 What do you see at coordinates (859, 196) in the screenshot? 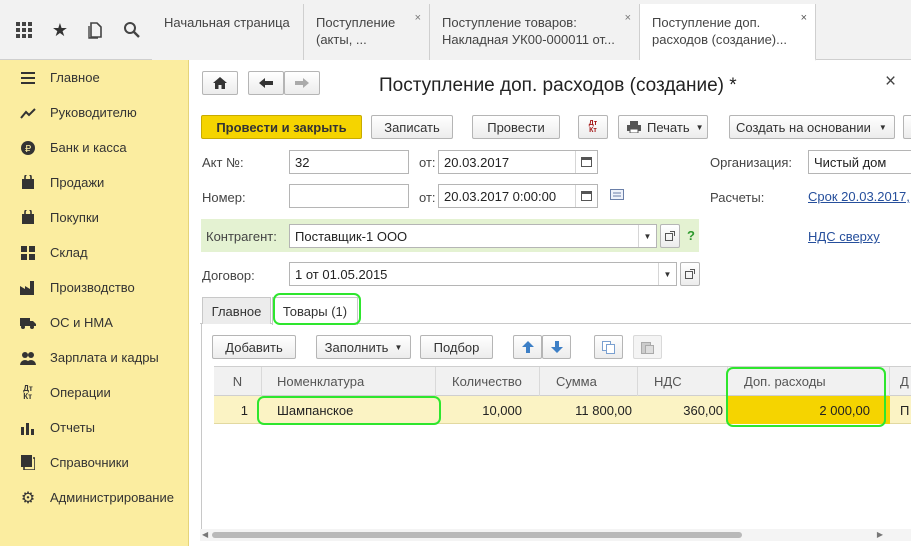
I see `calculations-link: Срок 20.03.2017,` at bounding box center [859, 196].